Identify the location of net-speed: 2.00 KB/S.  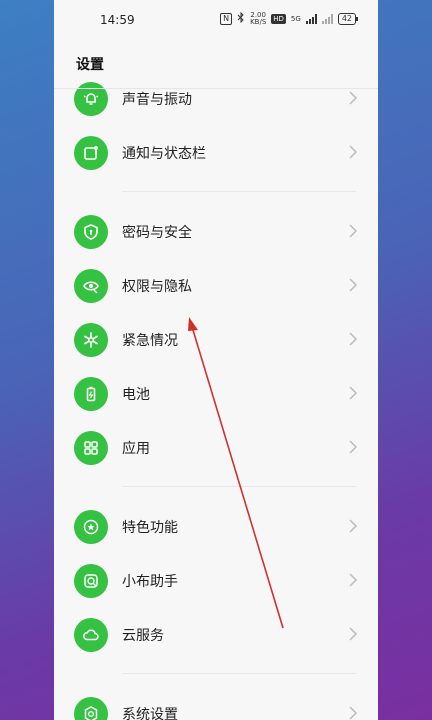
(258, 18).